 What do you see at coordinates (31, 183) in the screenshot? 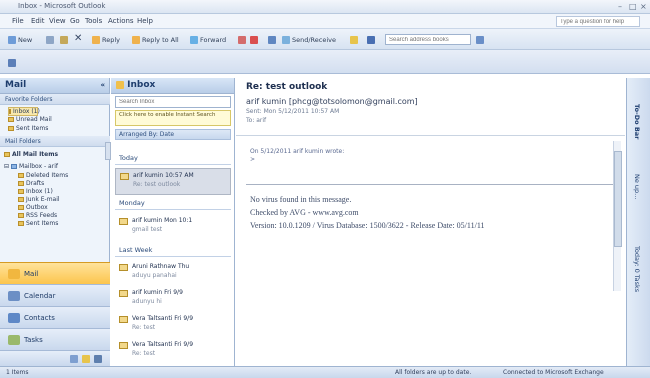
I see `folder-drafts: Drafts` at bounding box center [31, 183].